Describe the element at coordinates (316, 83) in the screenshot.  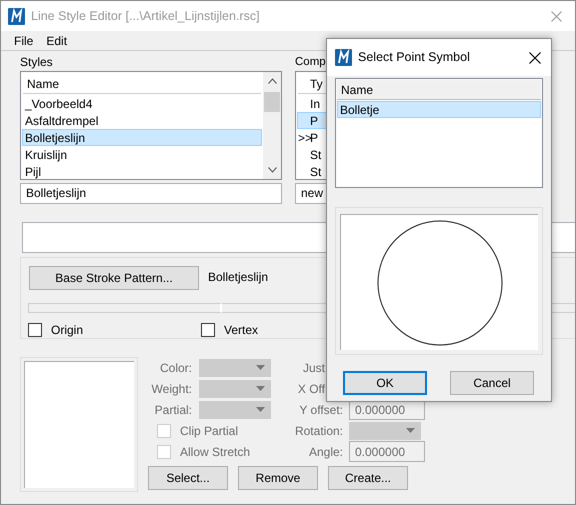
I see `column-header: Ty` at that location.